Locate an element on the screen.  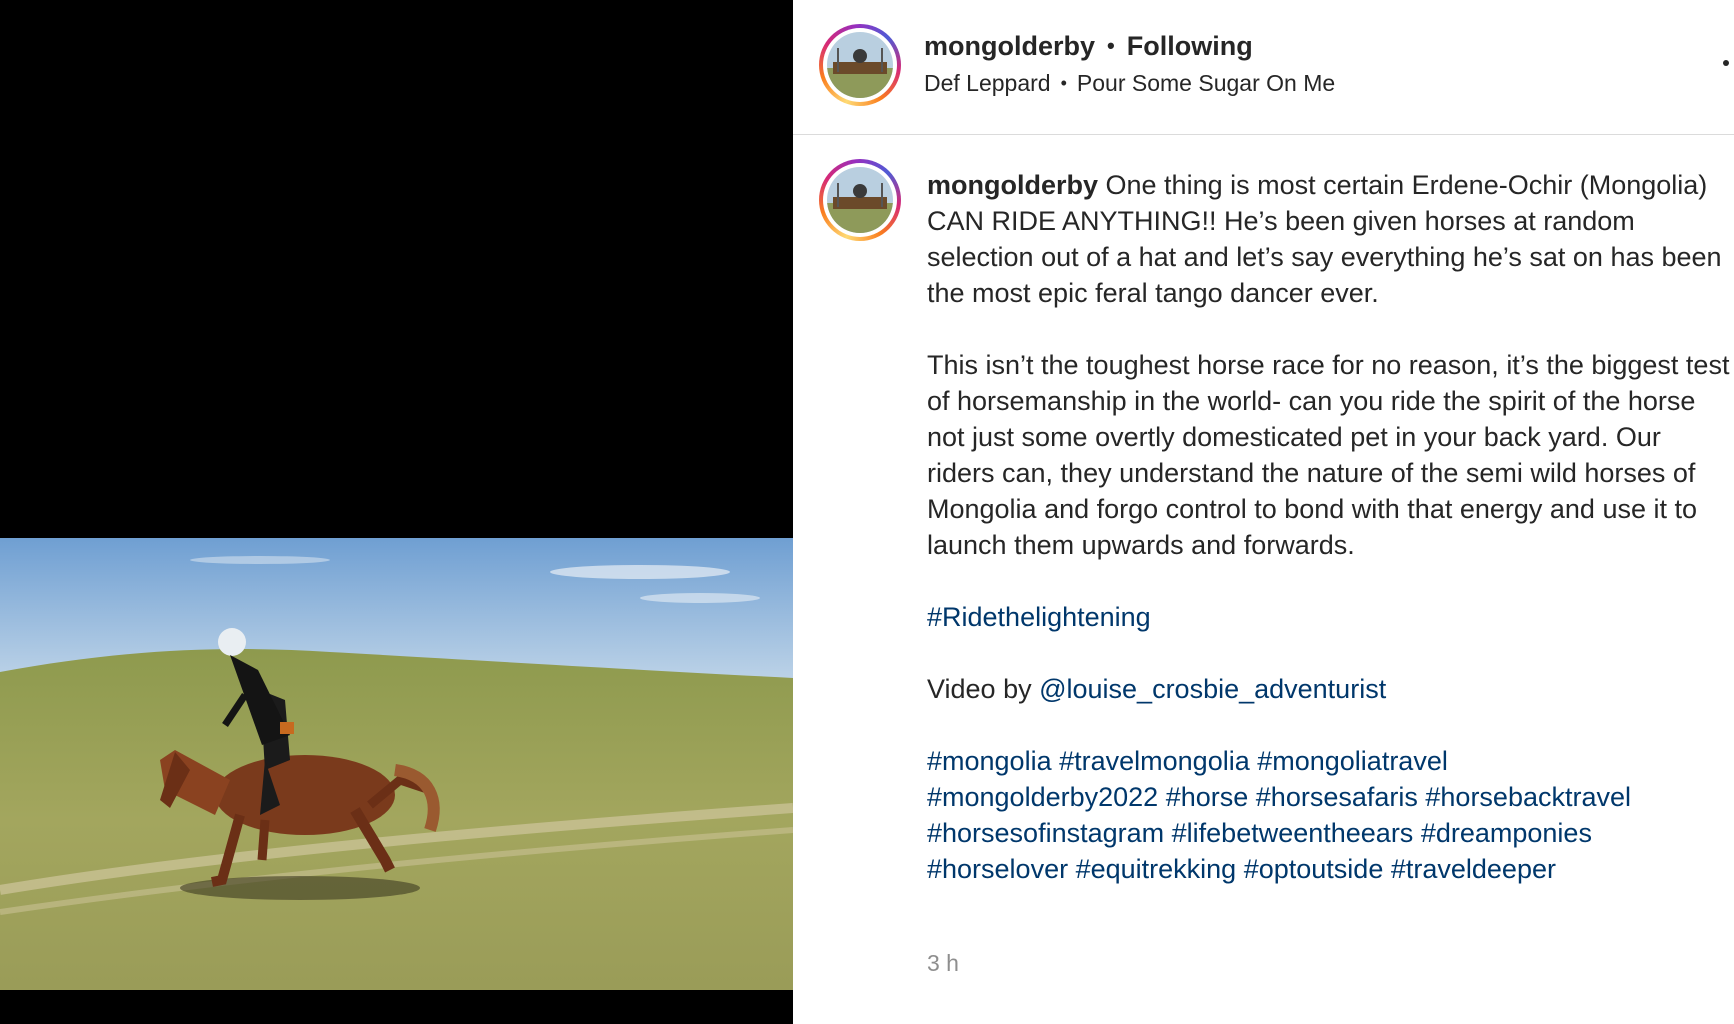
hashtag-link: #traveldeeper is located at coordinates (1473, 869).